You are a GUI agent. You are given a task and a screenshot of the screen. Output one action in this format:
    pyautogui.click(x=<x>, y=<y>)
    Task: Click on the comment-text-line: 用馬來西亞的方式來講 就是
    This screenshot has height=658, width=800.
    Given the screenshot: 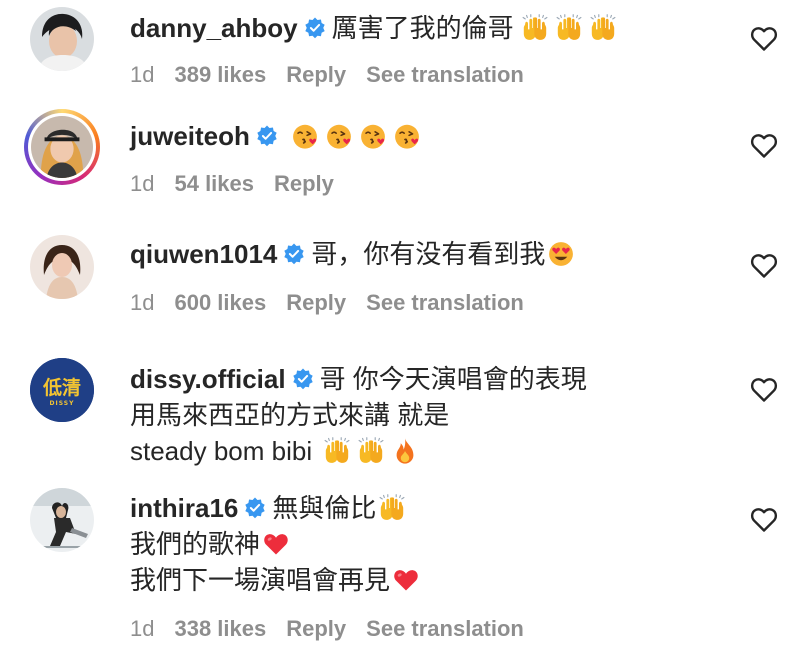 What is the action you would take?
    pyautogui.click(x=290, y=415)
    